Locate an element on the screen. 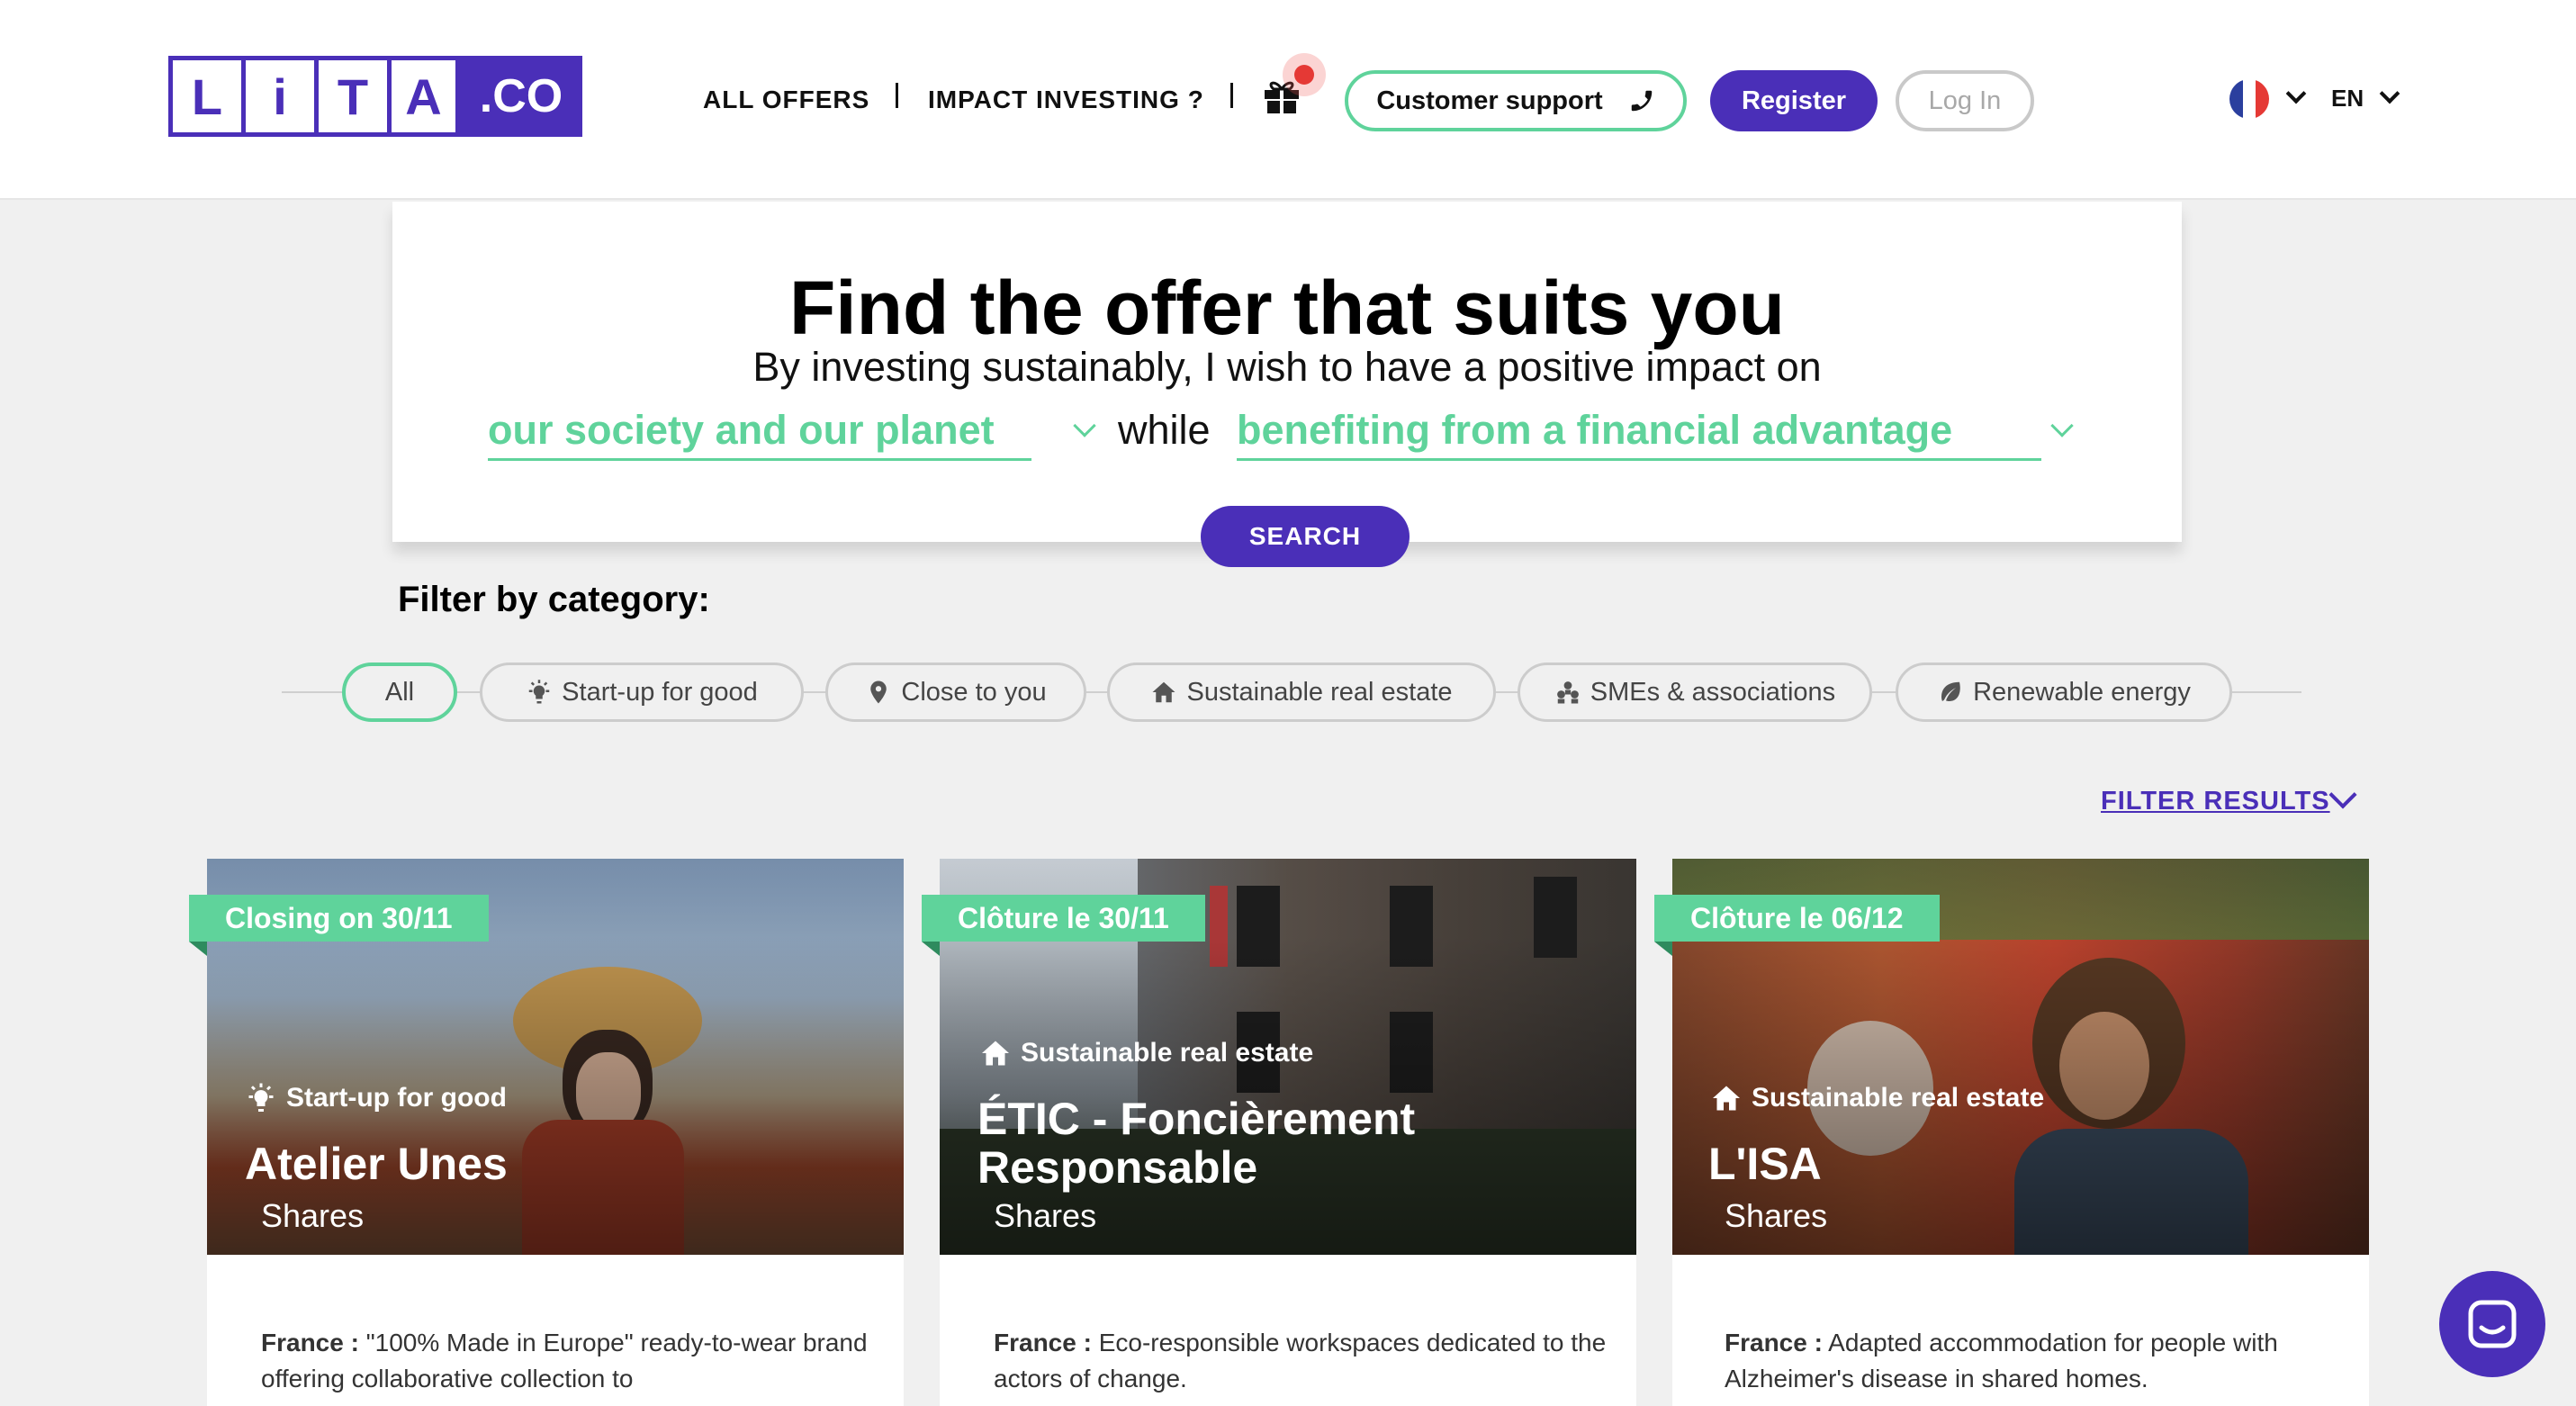  france-flag-icon is located at coordinates (2249, 99).